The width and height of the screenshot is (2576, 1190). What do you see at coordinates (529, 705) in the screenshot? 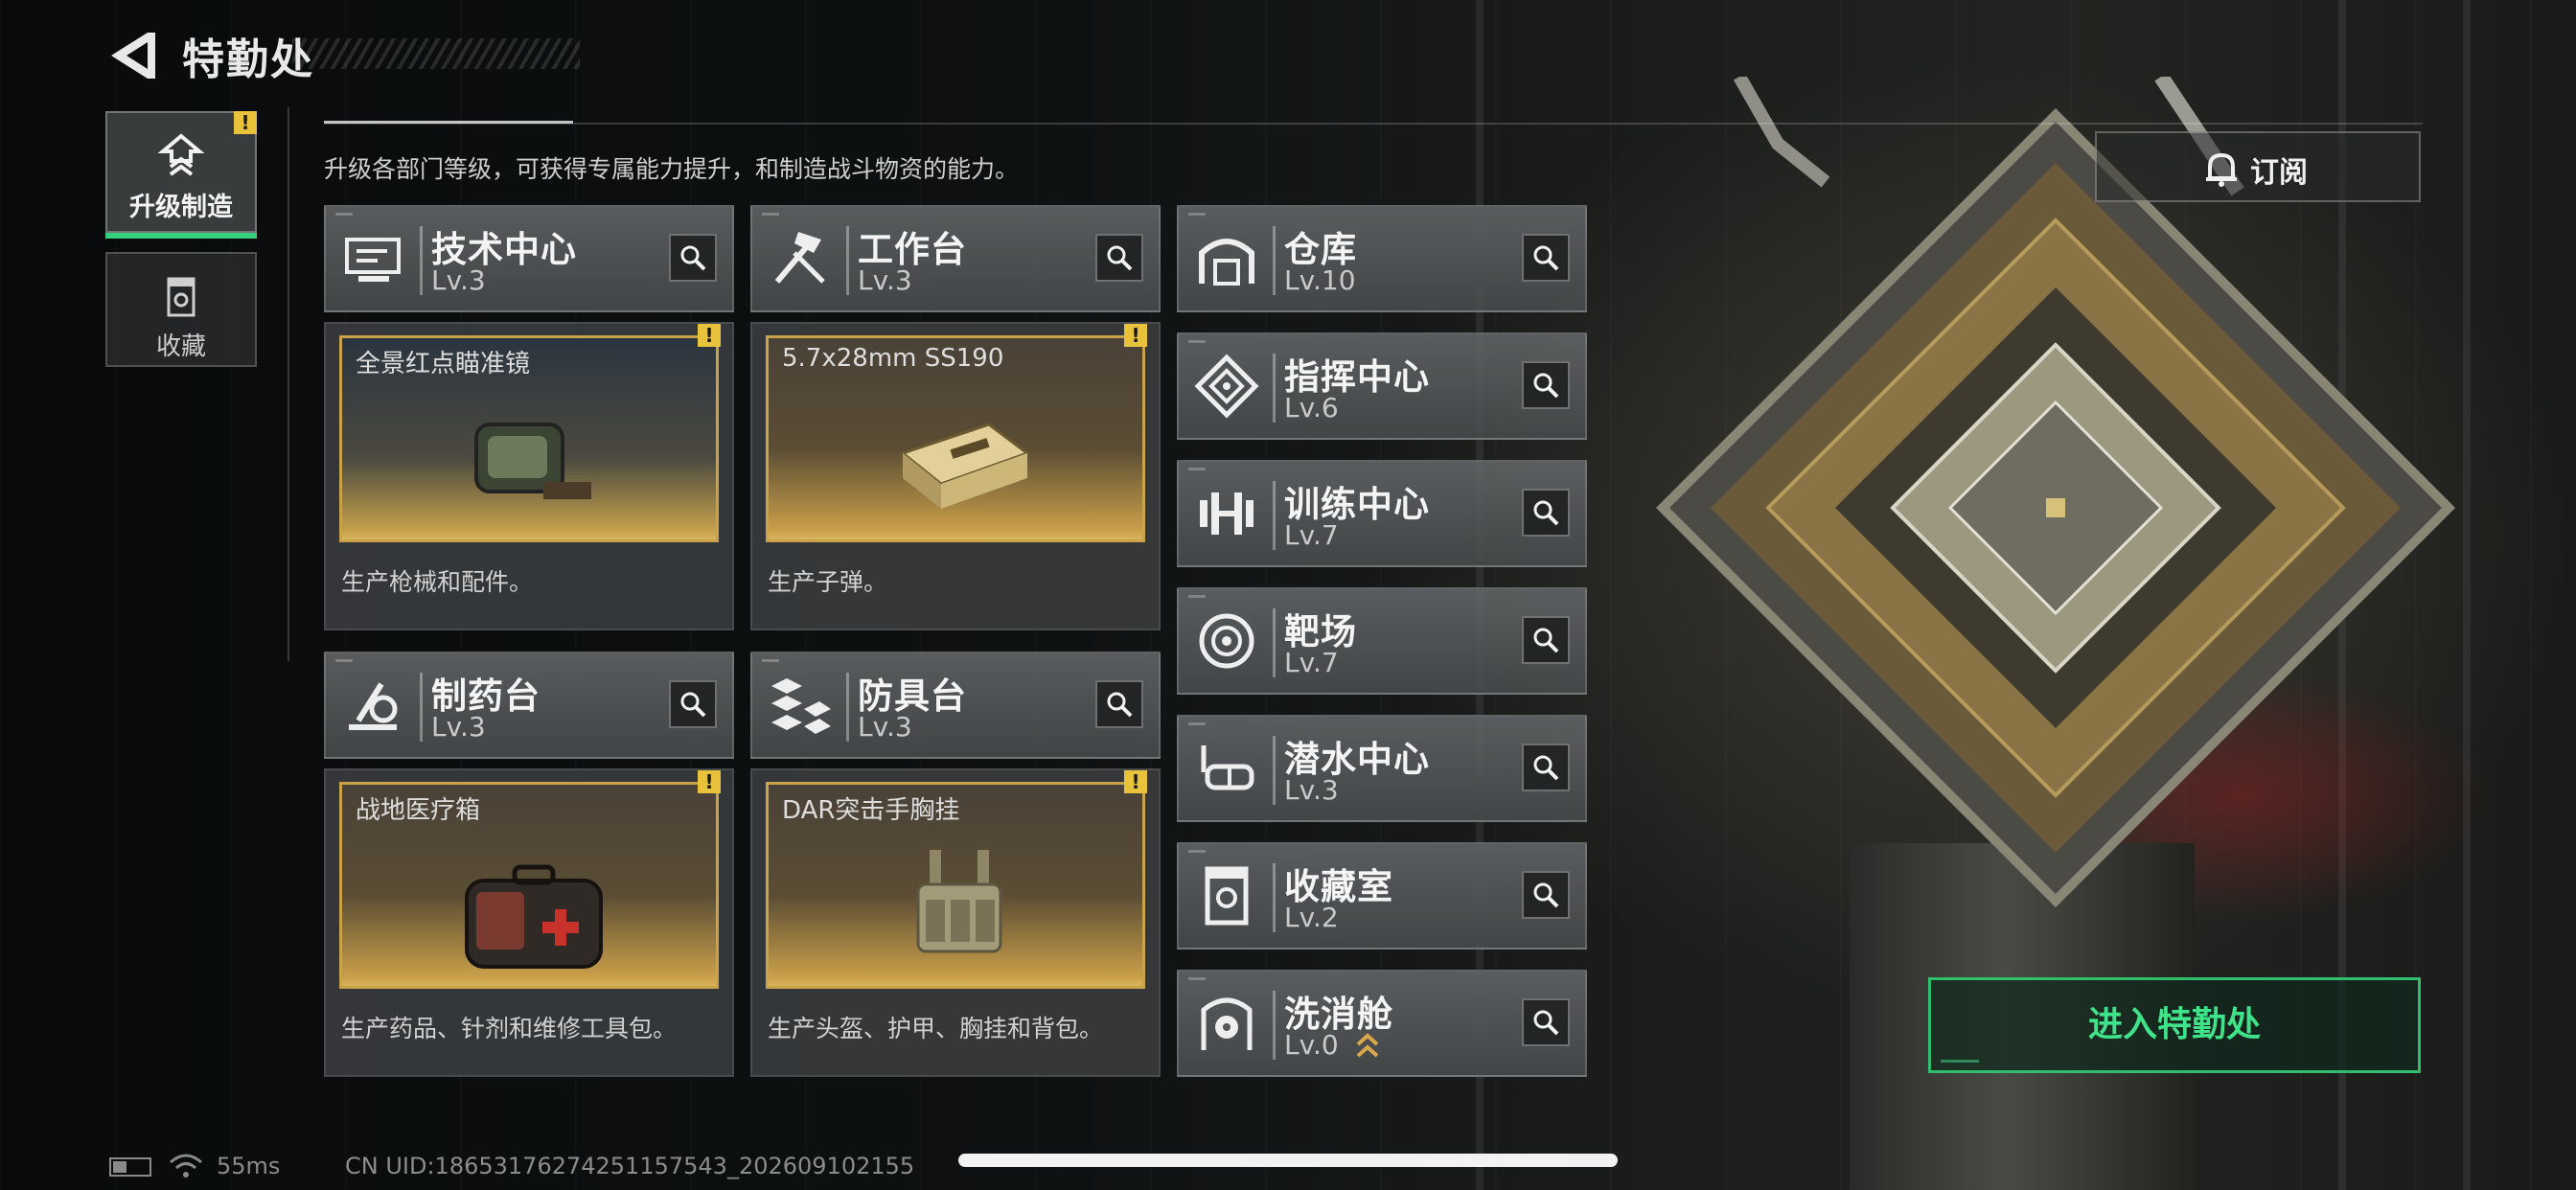
I see `facility-pharmacy: 制药台 Lv.3` at bounding box center [529, 705].